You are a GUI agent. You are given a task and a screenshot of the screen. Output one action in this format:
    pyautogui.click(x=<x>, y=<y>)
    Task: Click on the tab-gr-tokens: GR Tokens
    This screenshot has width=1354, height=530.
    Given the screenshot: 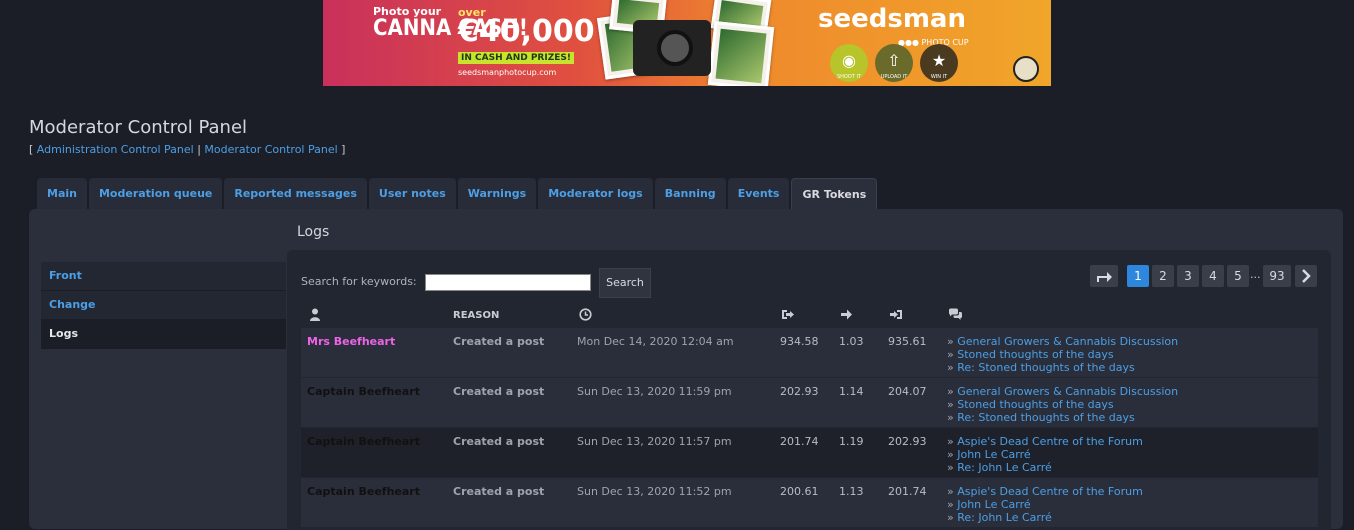 What is the action you would take?
    pyautogui.click(x=834, y=194)
    